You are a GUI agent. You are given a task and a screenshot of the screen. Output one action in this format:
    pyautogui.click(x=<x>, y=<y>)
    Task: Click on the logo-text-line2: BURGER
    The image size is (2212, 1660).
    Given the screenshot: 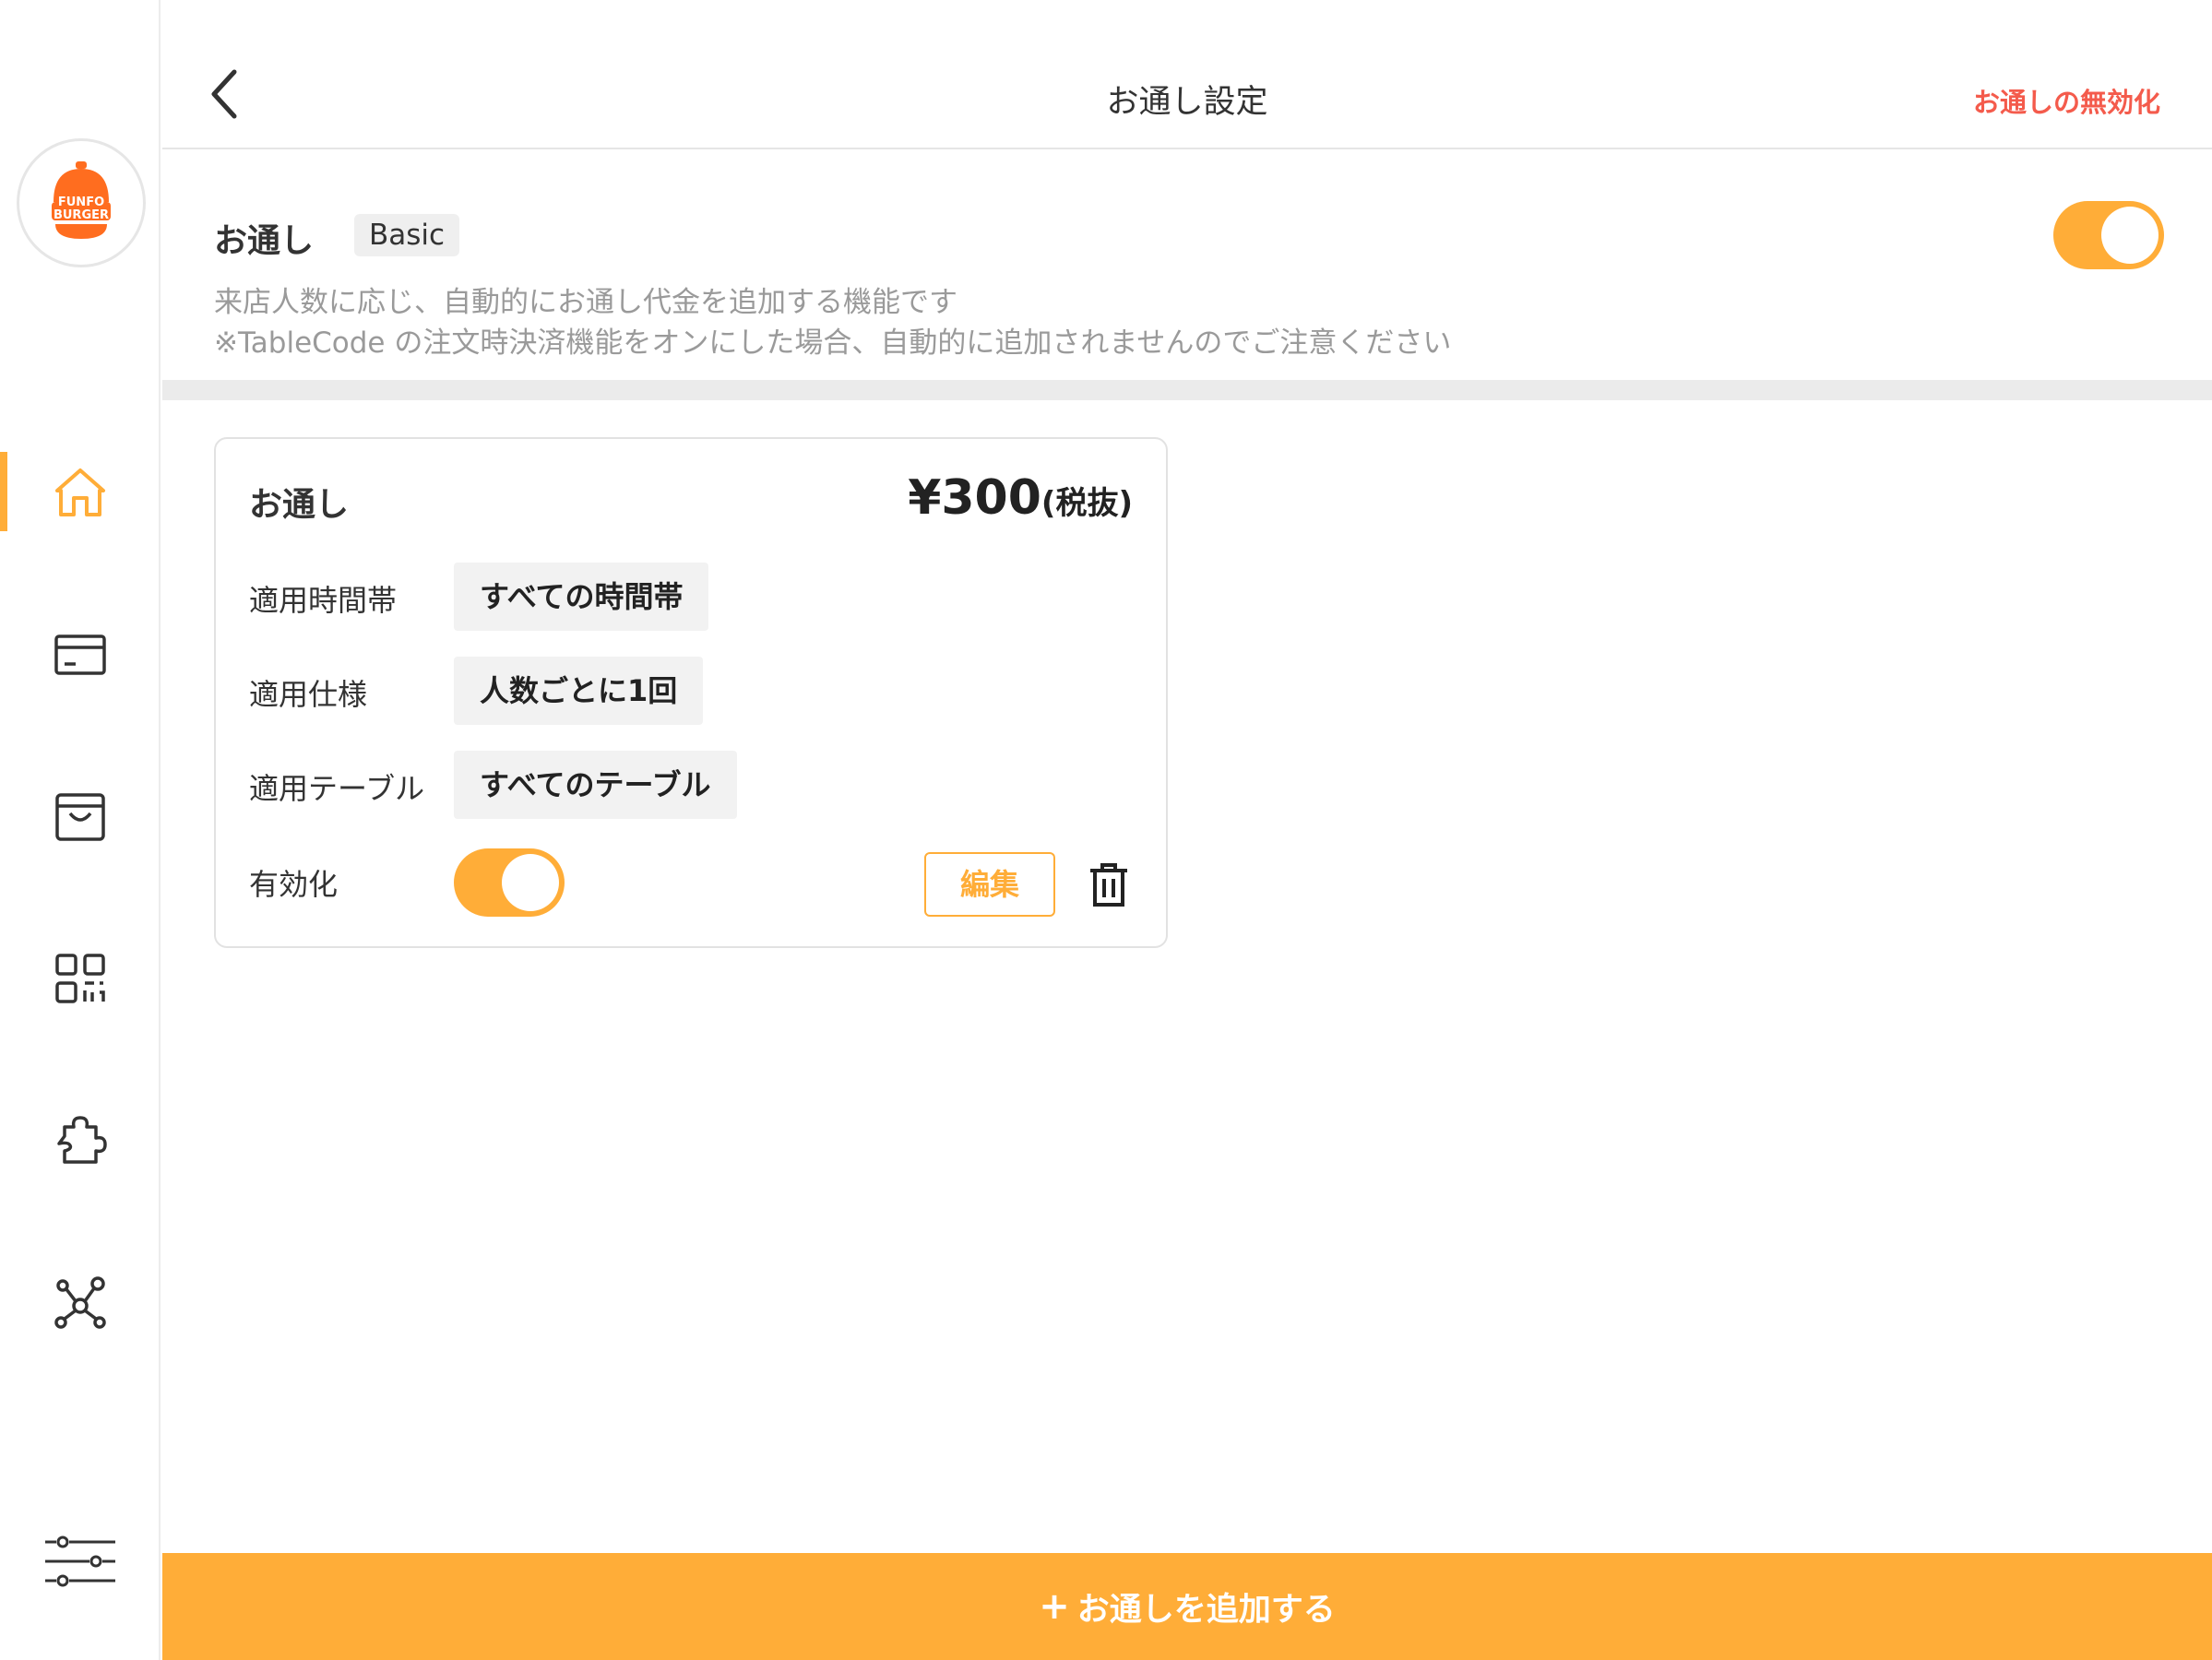 What is the action you would take?
    pyautogui.click(x=81, y=215)
    